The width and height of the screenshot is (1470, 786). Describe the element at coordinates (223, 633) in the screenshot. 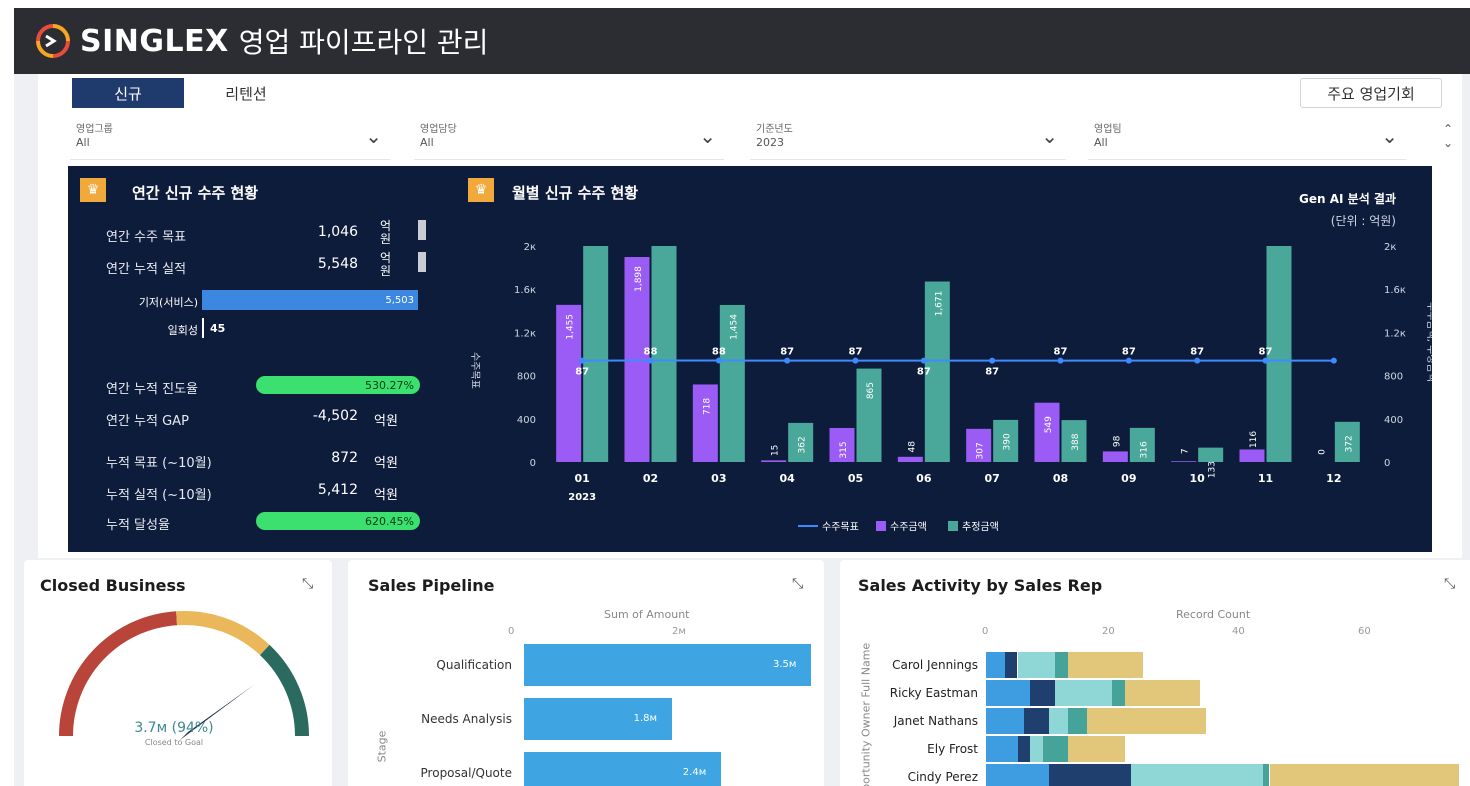

I see `gauge-mid-arc` at that location.